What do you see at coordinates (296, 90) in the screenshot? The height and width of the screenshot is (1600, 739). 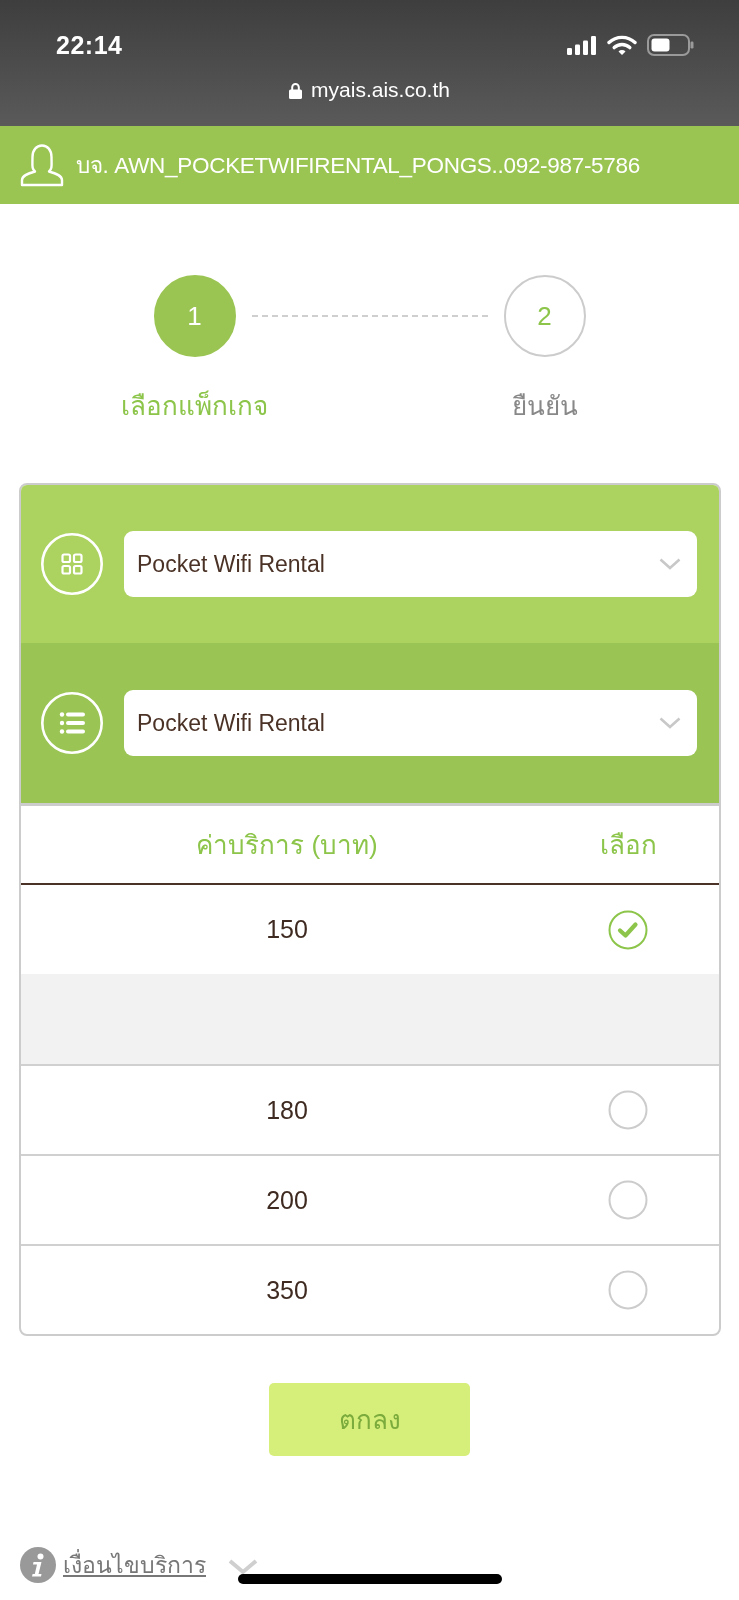 I see `lock-icon` at bounding box center [296, 90].